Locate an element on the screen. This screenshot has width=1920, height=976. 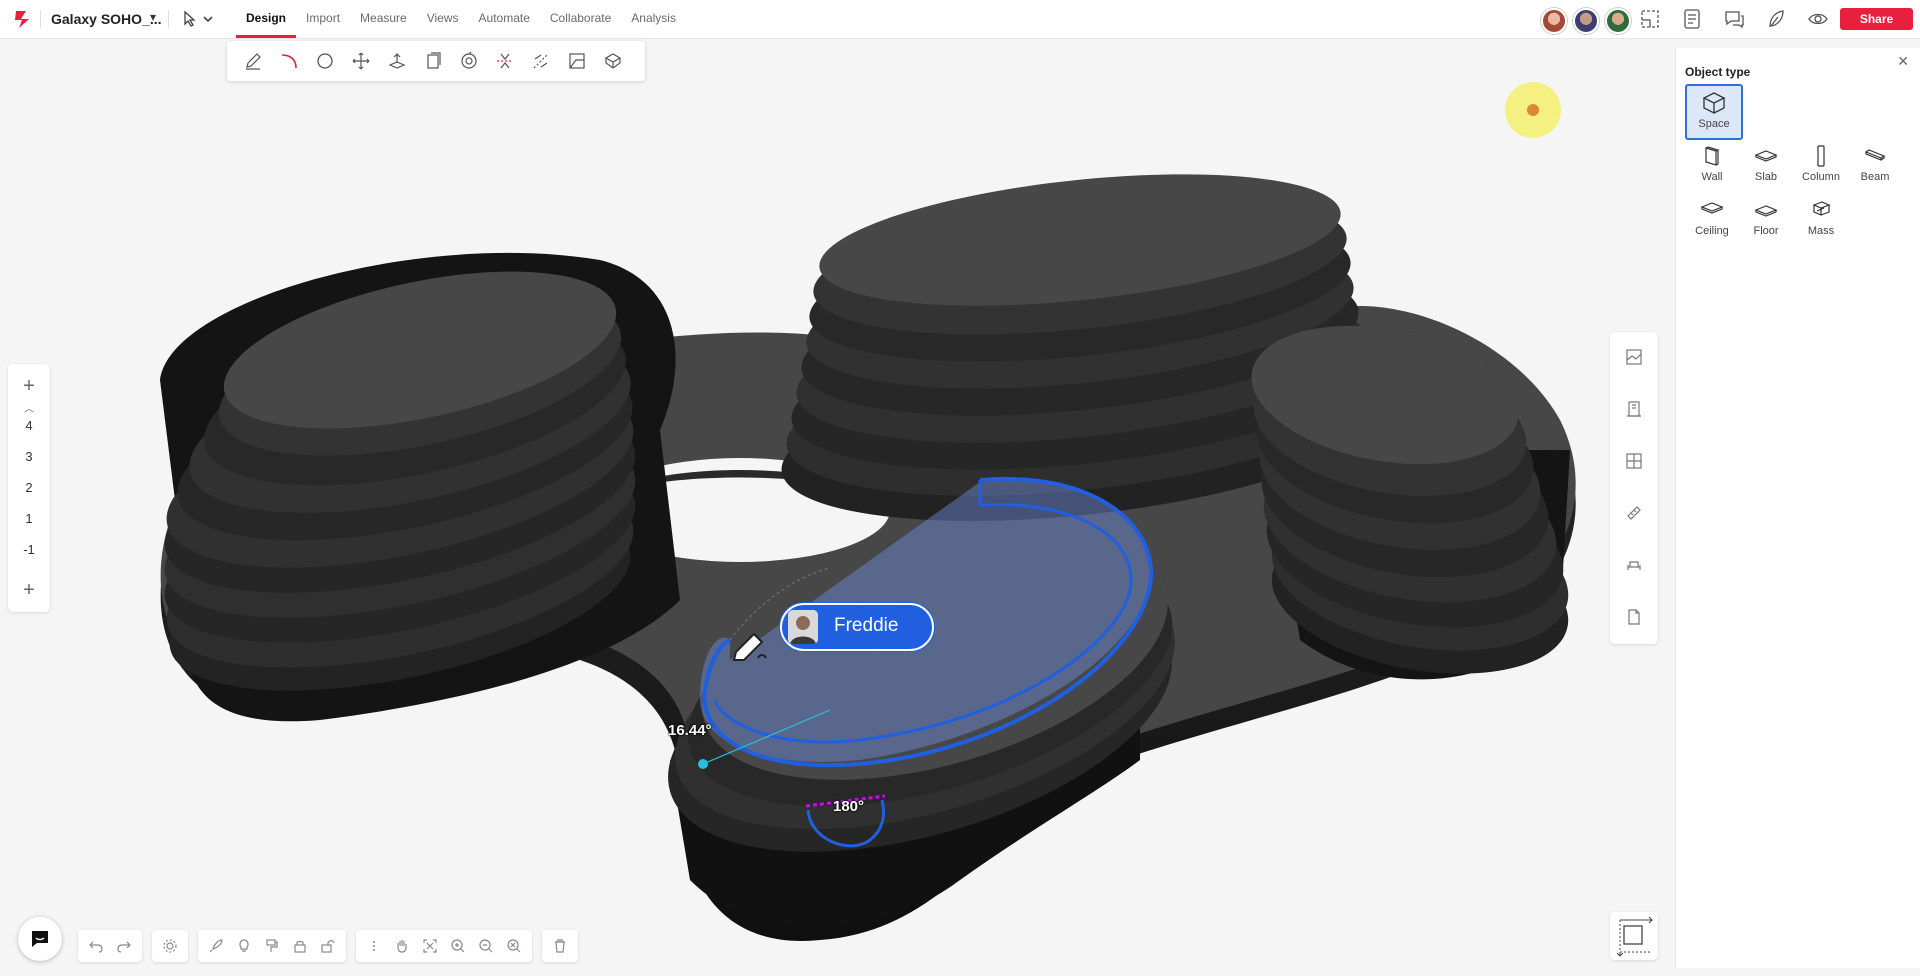
level-item: -1 is located at coordinates (29, 549).